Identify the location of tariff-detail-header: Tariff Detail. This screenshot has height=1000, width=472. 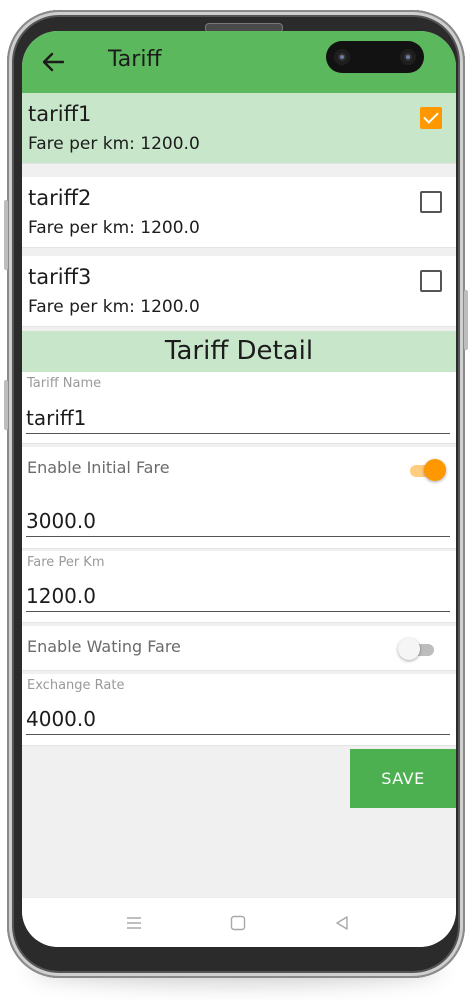
(239, 351).